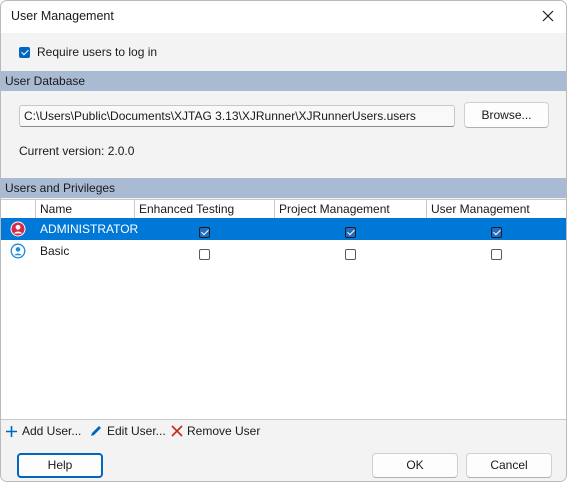 The width and height of the screenshot is (567, 482). I want to click on user-database-header: User Database, so click(283, 81).